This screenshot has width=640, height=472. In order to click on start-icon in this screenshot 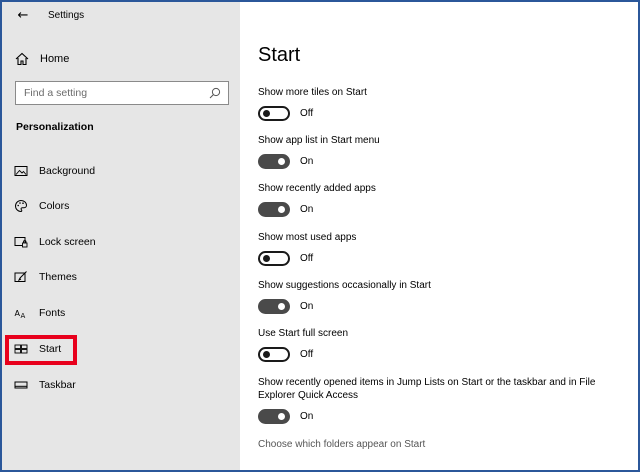, I will do `click(21, 349)`.